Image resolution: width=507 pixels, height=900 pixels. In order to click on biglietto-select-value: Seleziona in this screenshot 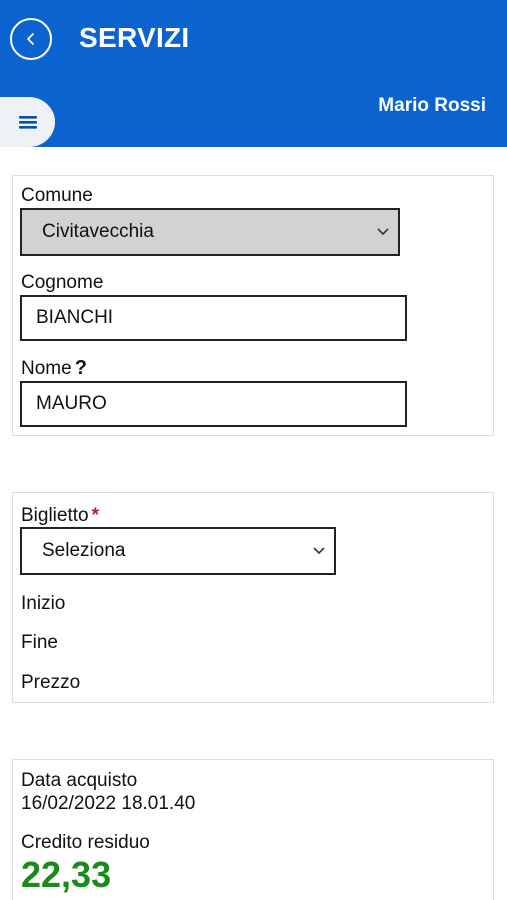, I will do `click(84, 550)`.